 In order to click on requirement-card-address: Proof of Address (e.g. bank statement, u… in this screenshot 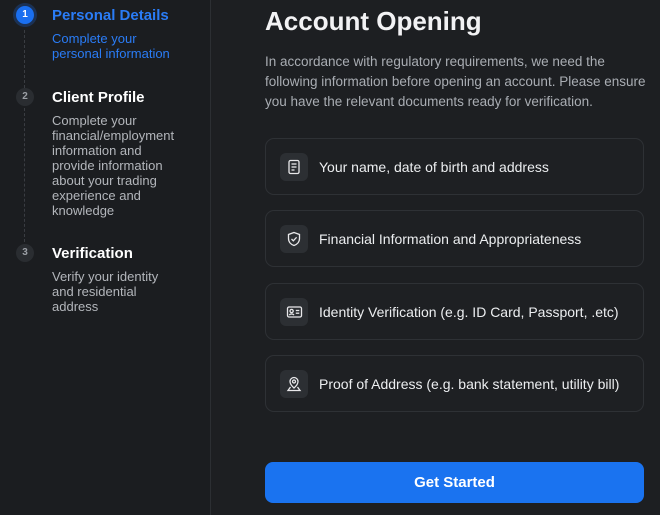, I will do `click(454, 383)`.